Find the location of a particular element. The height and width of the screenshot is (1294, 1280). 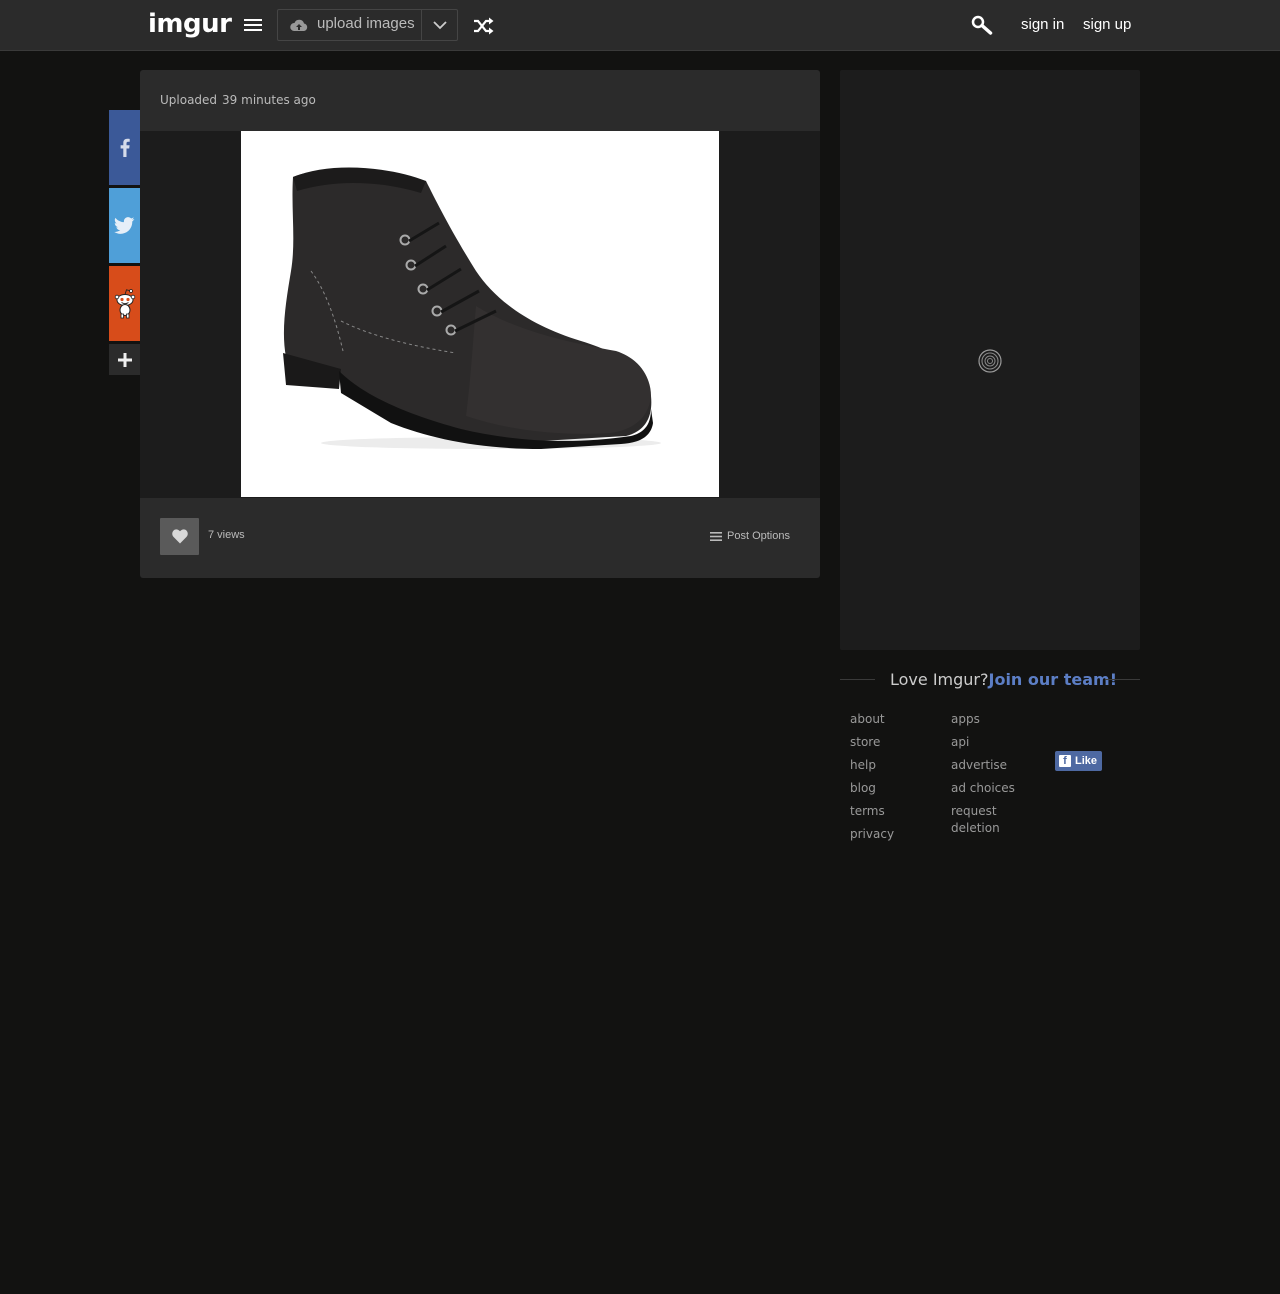

twitter-icon is located at coordinates (124, 225).